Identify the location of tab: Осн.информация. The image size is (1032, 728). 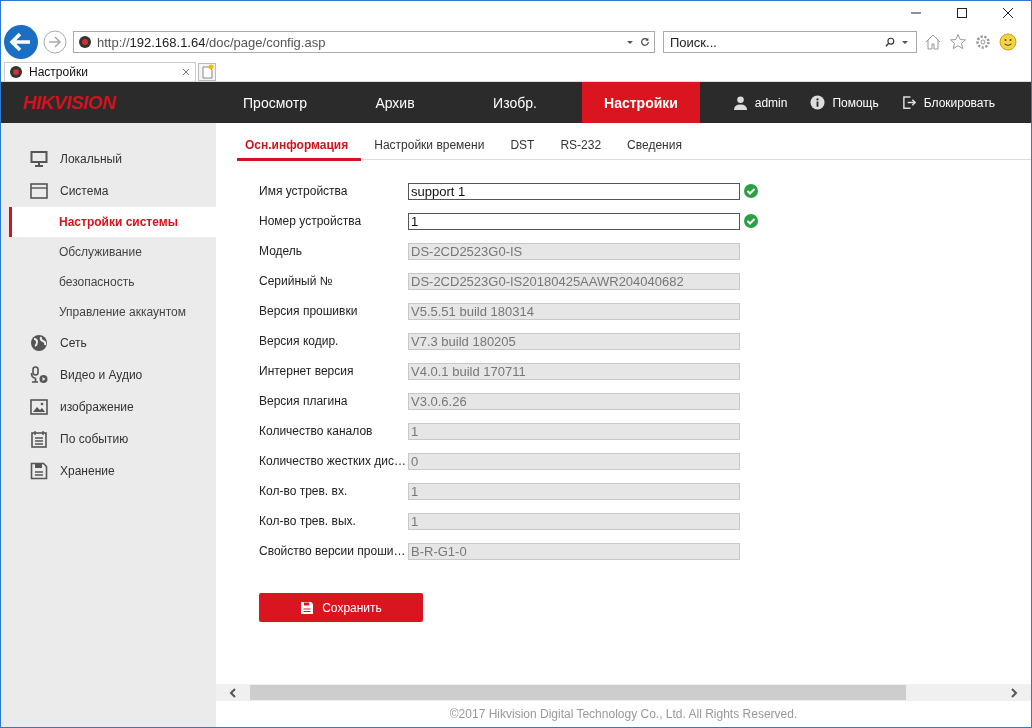
(299, 148).